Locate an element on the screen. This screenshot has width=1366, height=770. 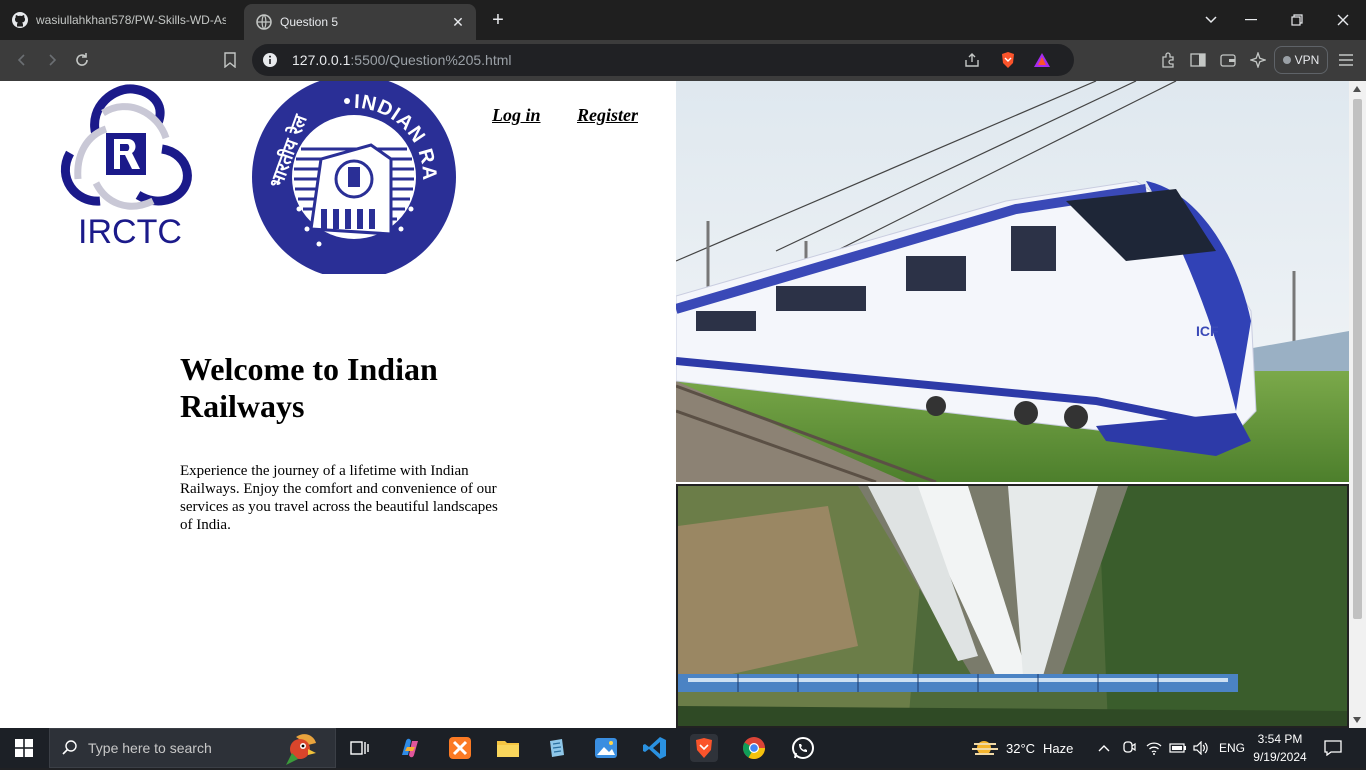
chrome-icon is located at coordinates (754, 748).